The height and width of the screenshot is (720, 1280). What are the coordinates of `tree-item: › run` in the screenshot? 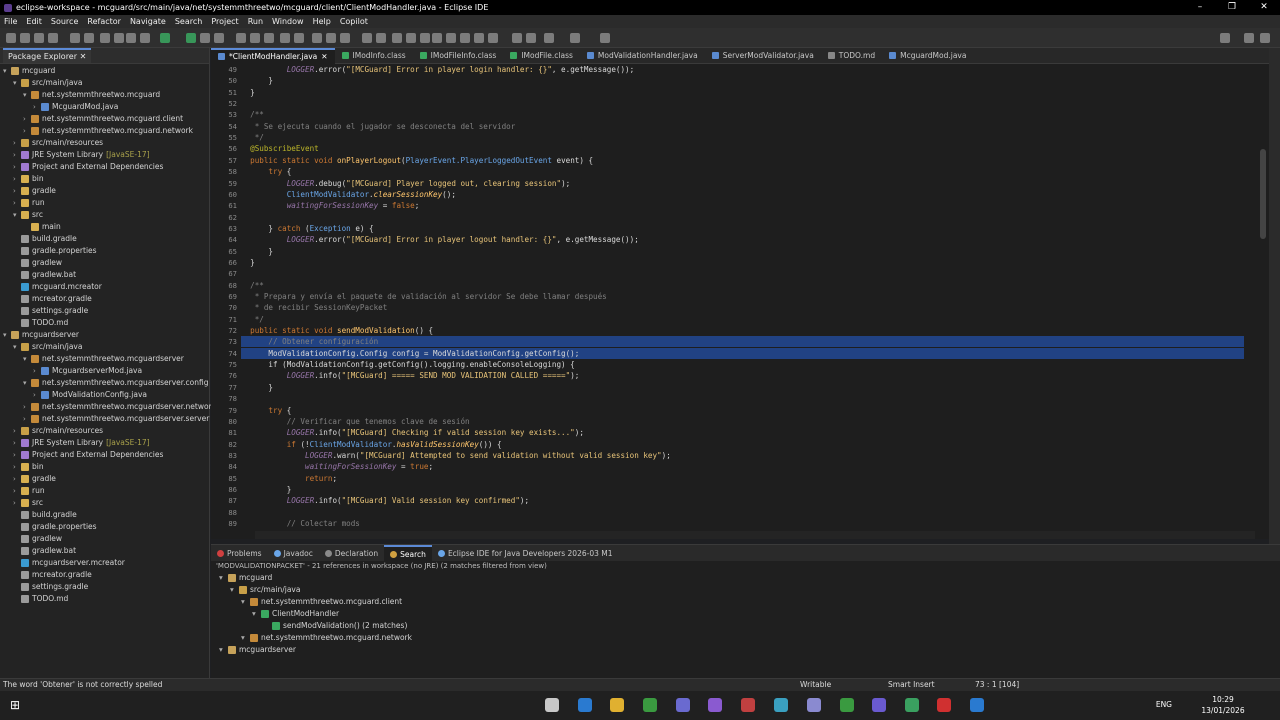 It's located at (29, 203).